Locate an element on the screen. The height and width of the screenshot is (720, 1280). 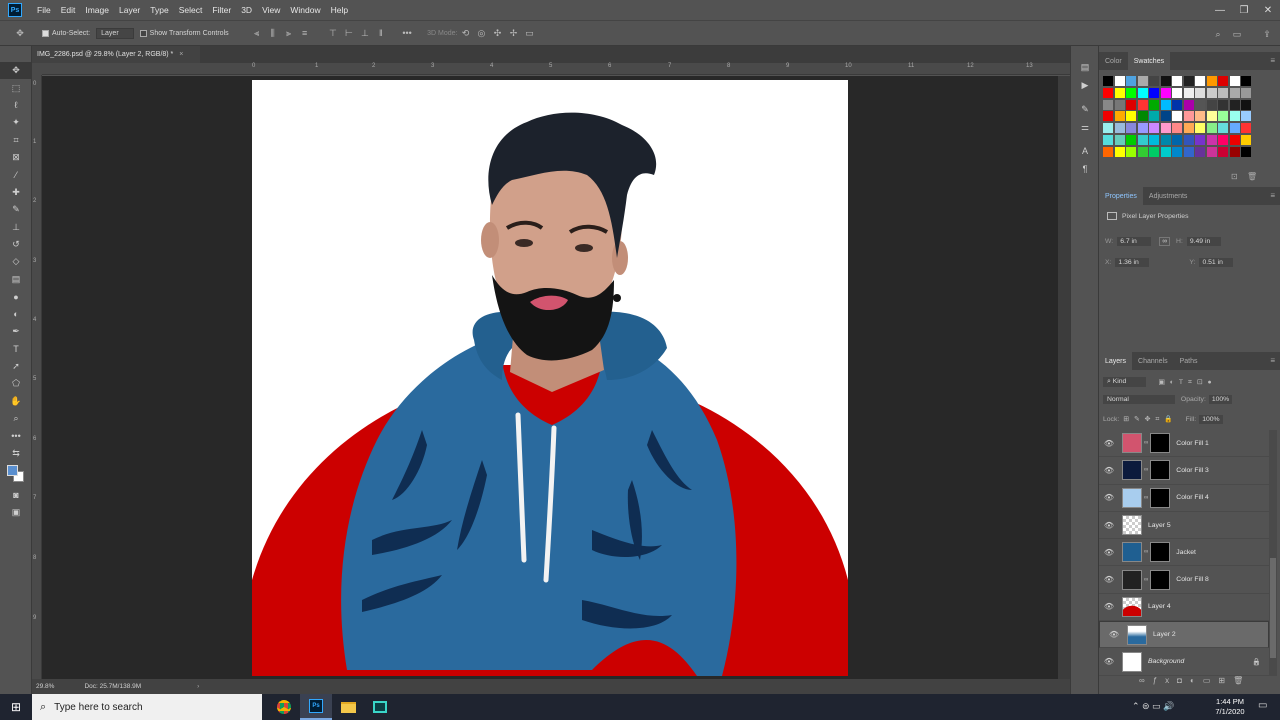
menu-filter: Filter is located at coordinates (221, 10).